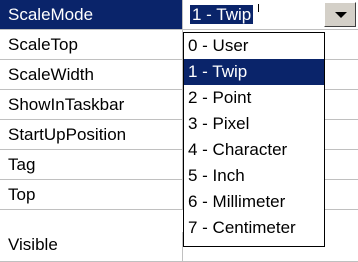 The height and width of the screenshot is (262, 358). I want to click on dropdown-option: 6 - Millimeter, so click(254, 202).